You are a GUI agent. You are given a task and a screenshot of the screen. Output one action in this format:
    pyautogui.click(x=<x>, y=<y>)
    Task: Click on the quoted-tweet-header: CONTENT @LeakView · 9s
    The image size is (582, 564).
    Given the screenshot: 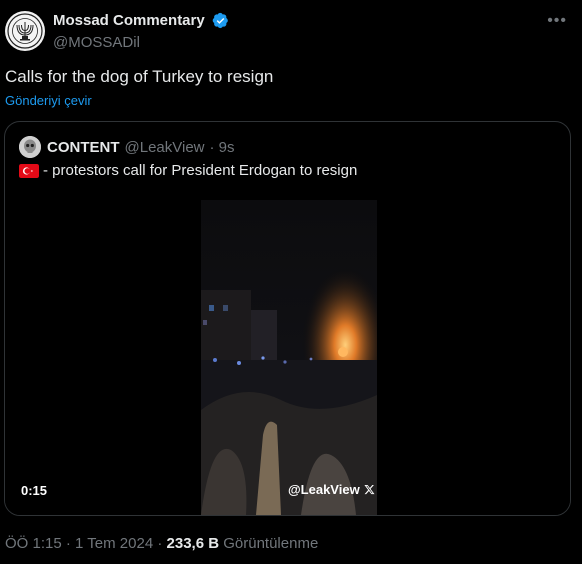 What is the action you would take?
    pyautogui.click(x=127, y=147)
    